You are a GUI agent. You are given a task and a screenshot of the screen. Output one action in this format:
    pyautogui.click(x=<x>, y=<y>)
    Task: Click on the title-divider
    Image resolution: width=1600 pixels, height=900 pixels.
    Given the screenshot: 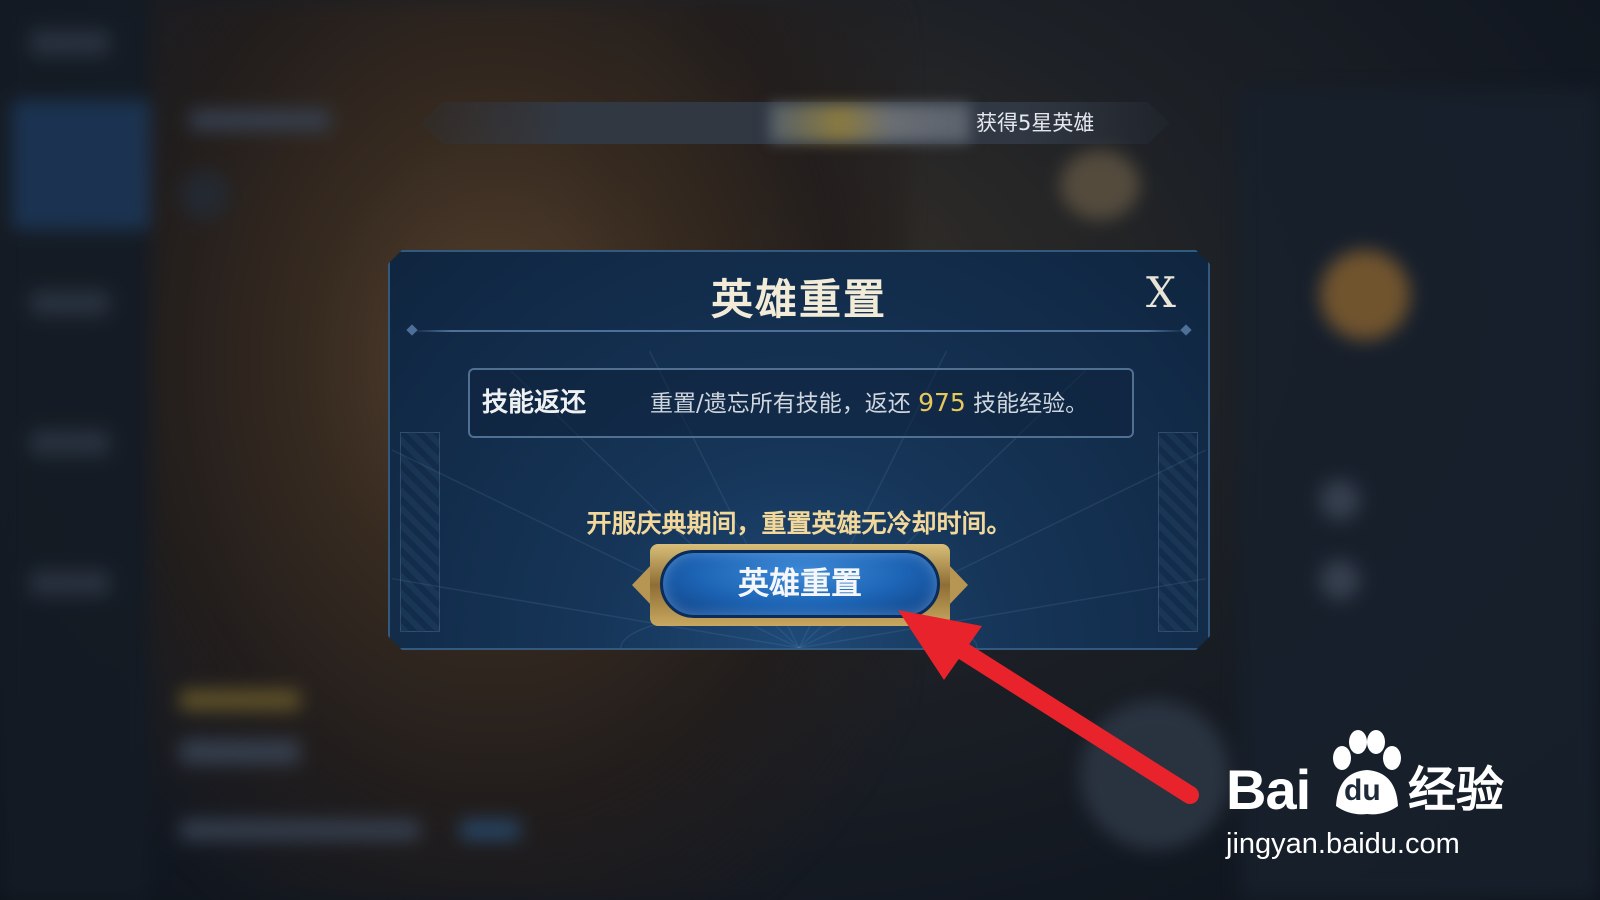 What is the action you would take?
    pyautogui.click(x=799, y=331)
    